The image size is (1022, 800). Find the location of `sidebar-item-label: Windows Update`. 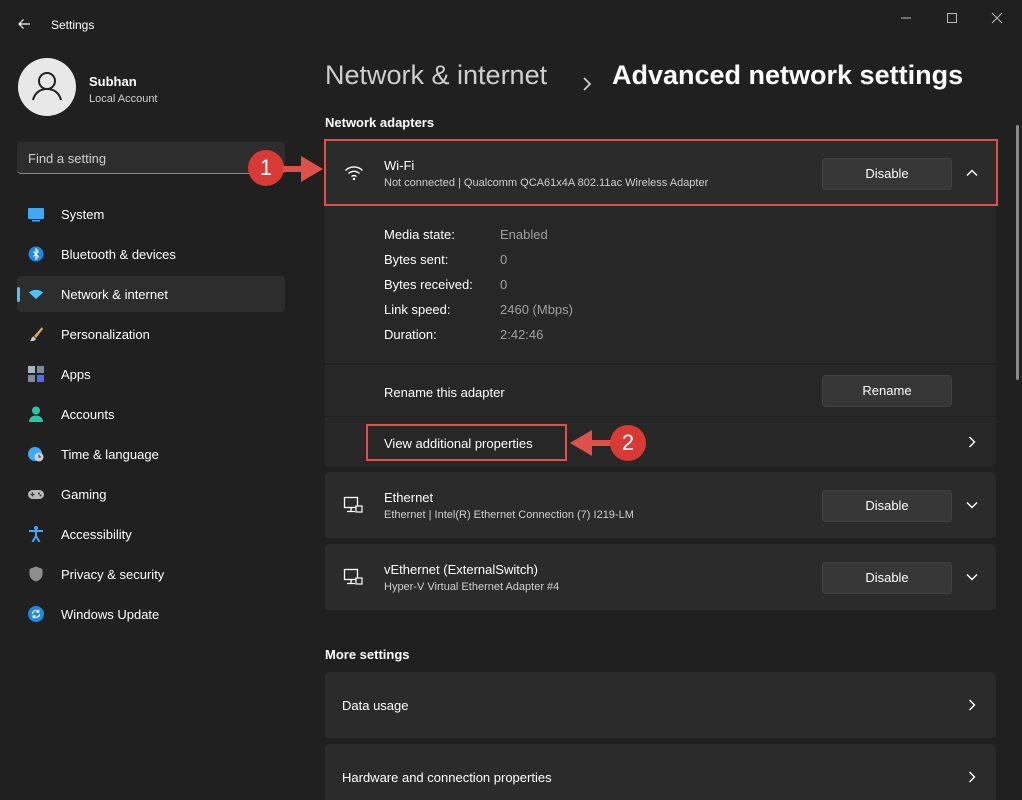

sidebar-item-label: Windows Update is located at coordinates (110, 614).